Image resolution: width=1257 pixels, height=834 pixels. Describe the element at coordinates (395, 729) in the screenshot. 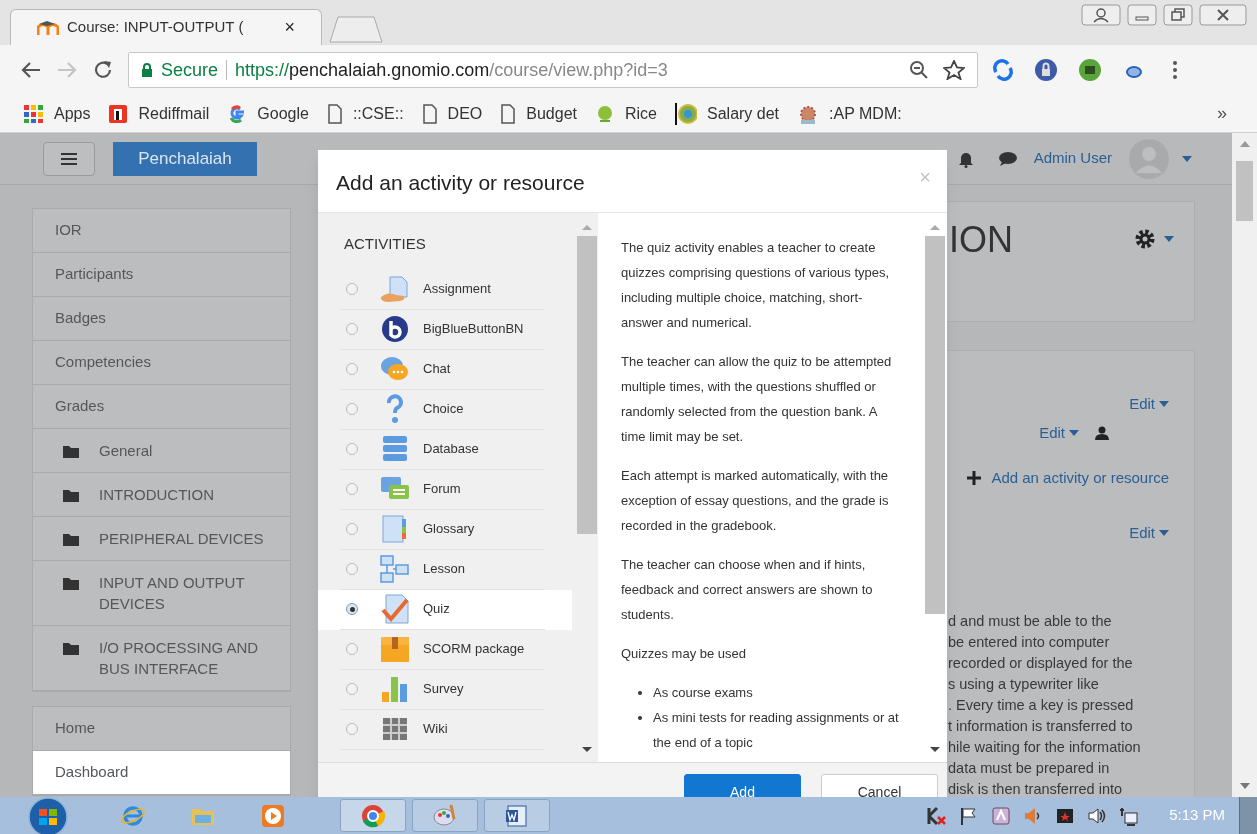

I see `puzzle-grid-icon` at that location.